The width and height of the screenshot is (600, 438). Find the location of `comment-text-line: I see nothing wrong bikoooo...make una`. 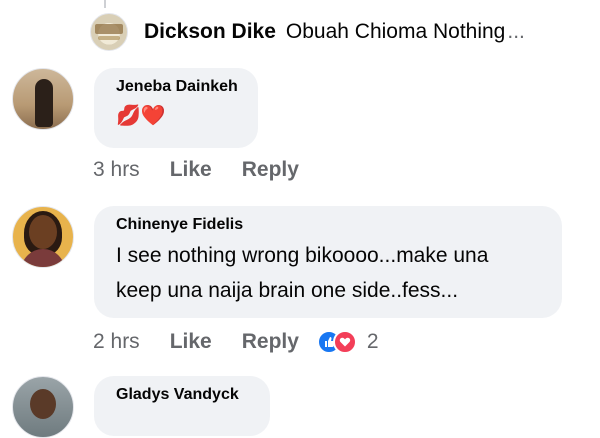

comment-text-line: I see nothing wrong bikoooo...make una is located at coordinates (302, 255).